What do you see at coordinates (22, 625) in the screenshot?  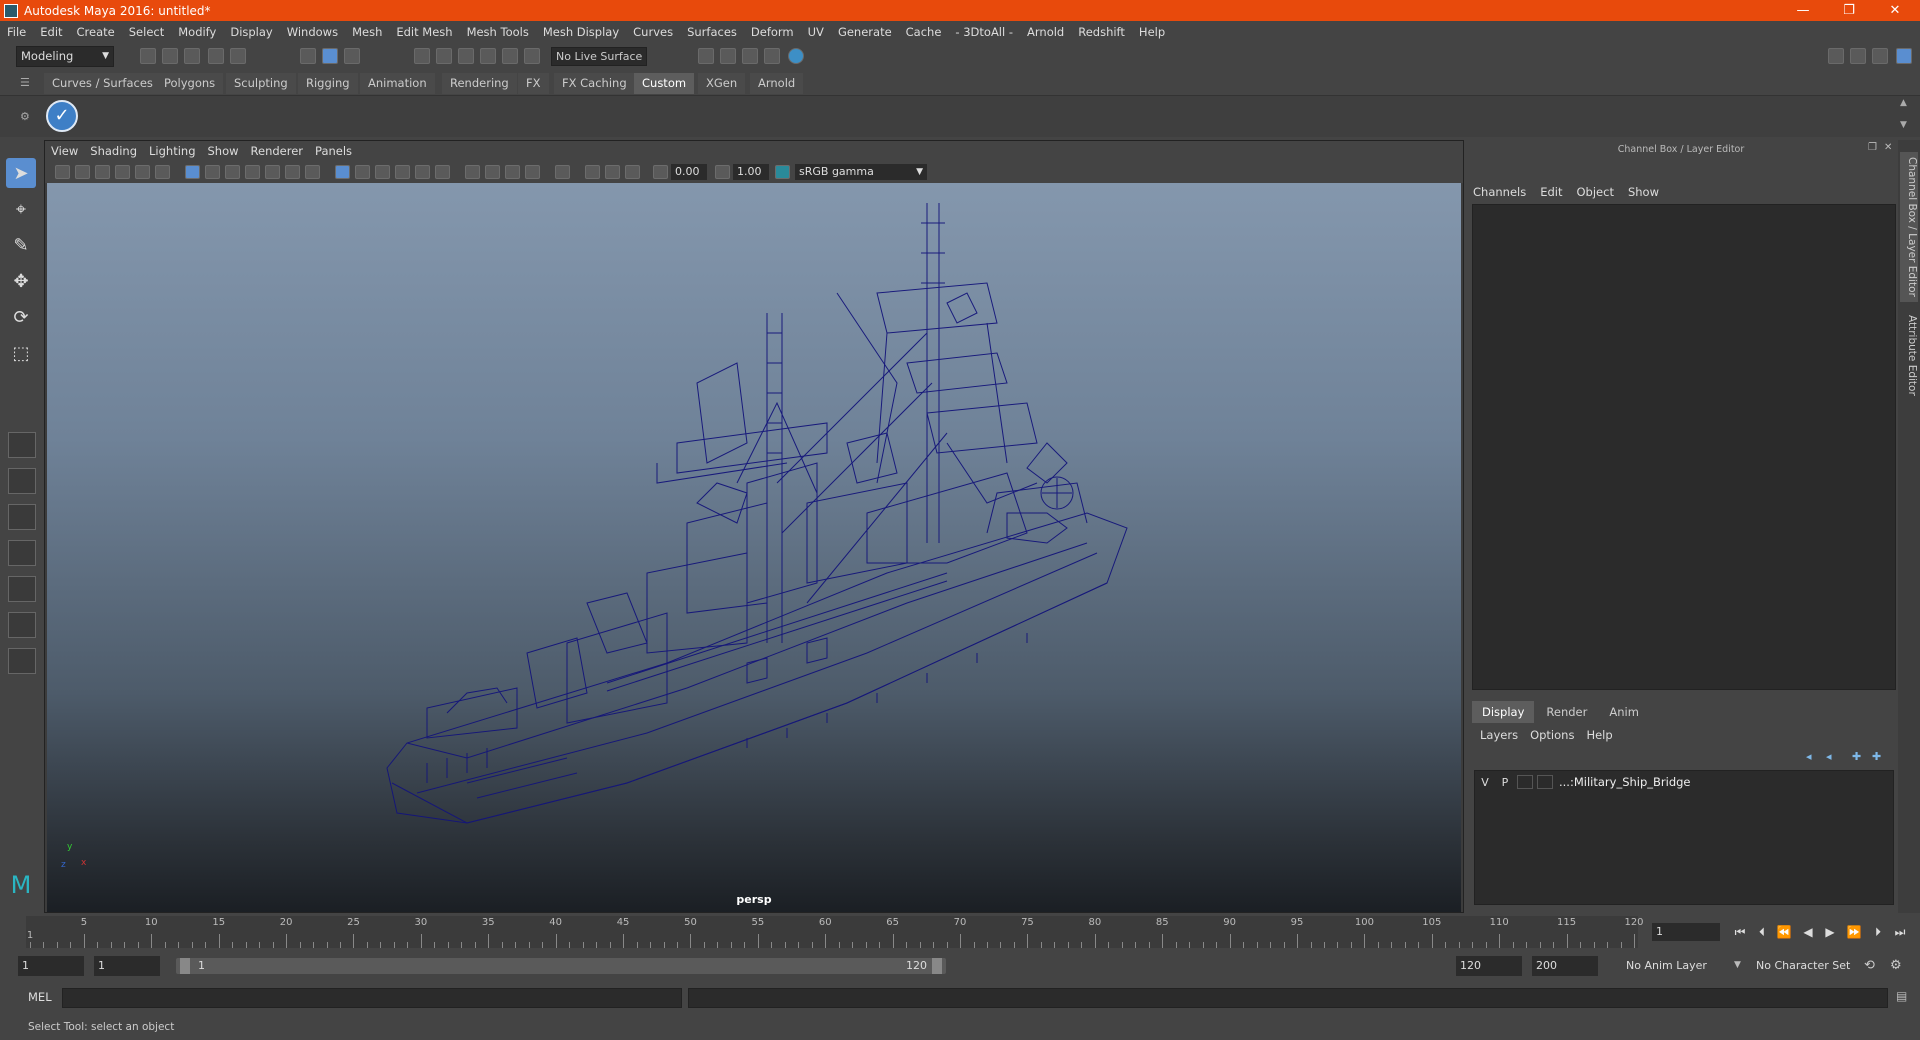 I see `hypershade-layout-icon` at bounding box center [22, 625].